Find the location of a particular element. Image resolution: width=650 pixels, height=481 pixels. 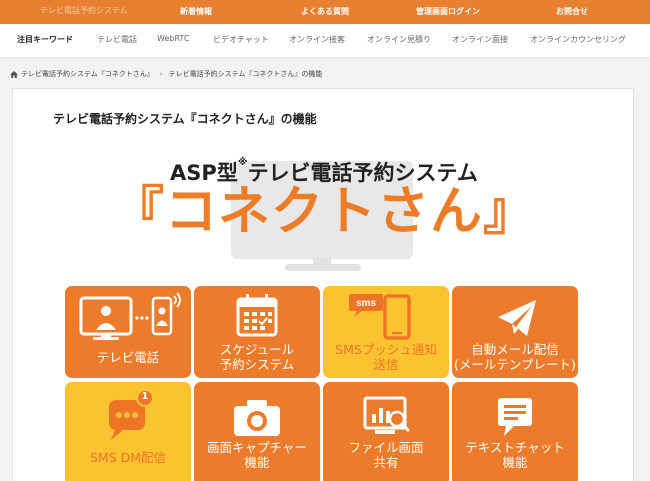

breadcrumb-current: テレビ電話予約システム『コネクトさん』の機能 is located at coordinates (245, 74).